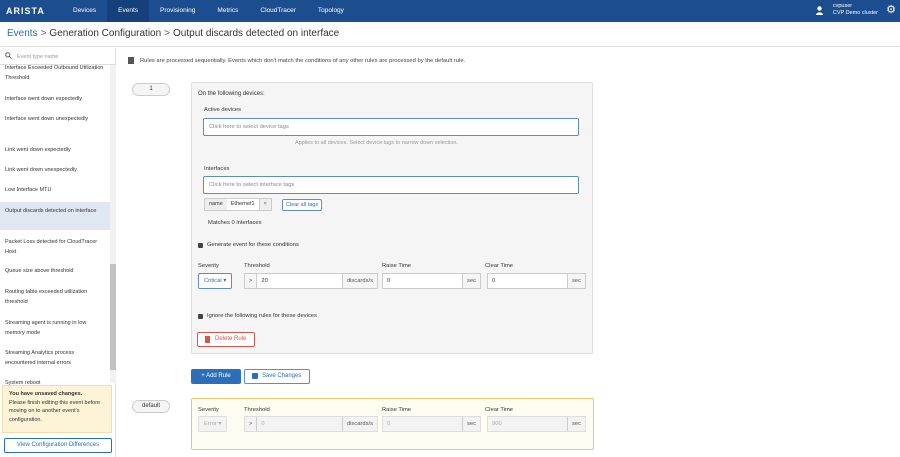  Describe the element at coordinates (55, 271) in the screenshot. I see `sidebar-item: Queue size above threshold` at that location.